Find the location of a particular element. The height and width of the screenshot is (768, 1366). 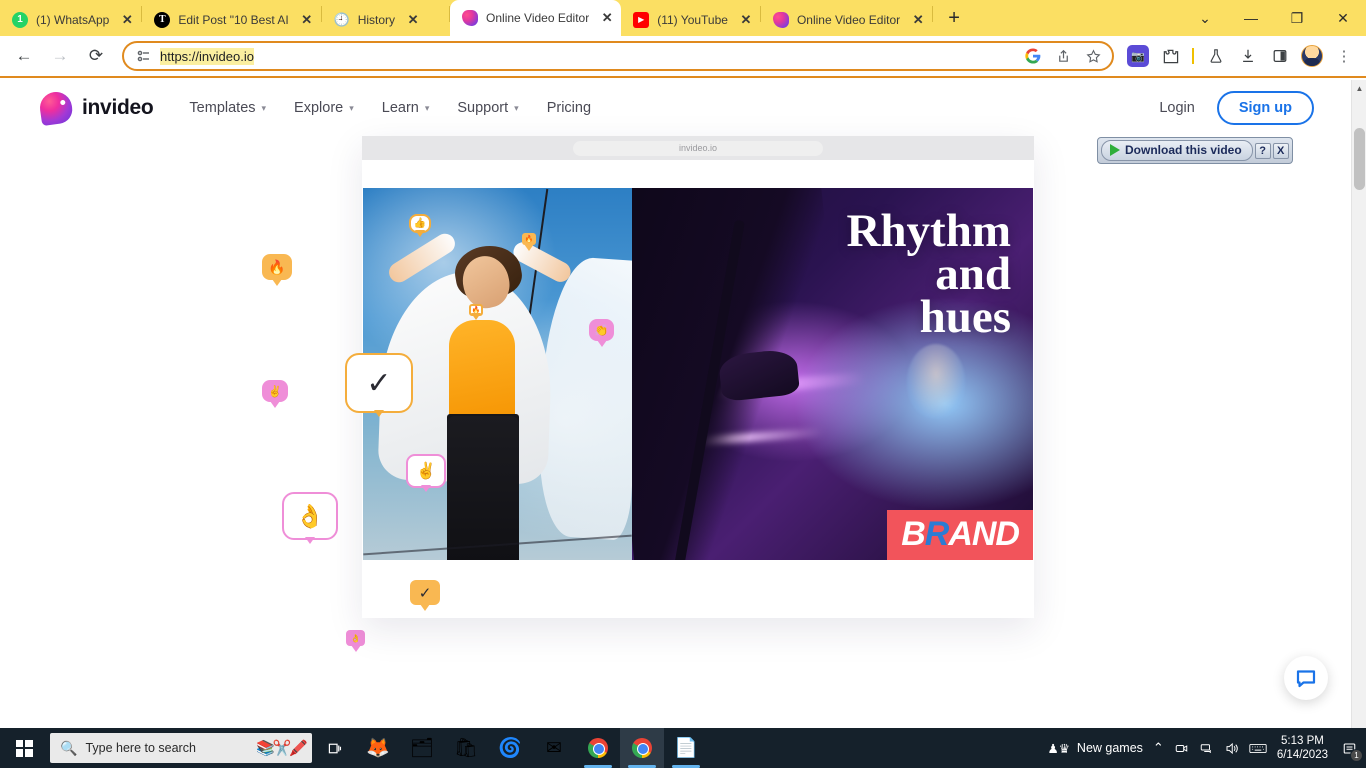

taskbar-app-file-explorer: 🗂 is located at coordinates (422, 748).